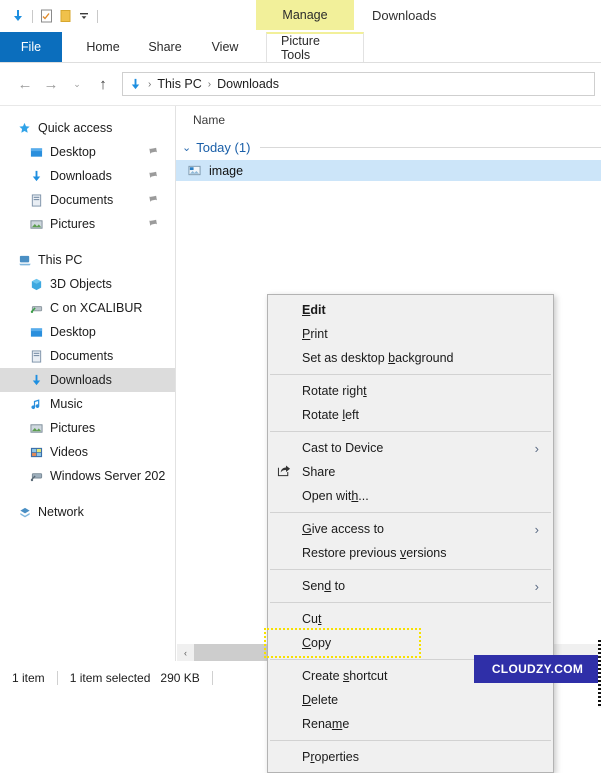 The image size is (601, 773). I want to click on table-row: image, so click(388, 170).